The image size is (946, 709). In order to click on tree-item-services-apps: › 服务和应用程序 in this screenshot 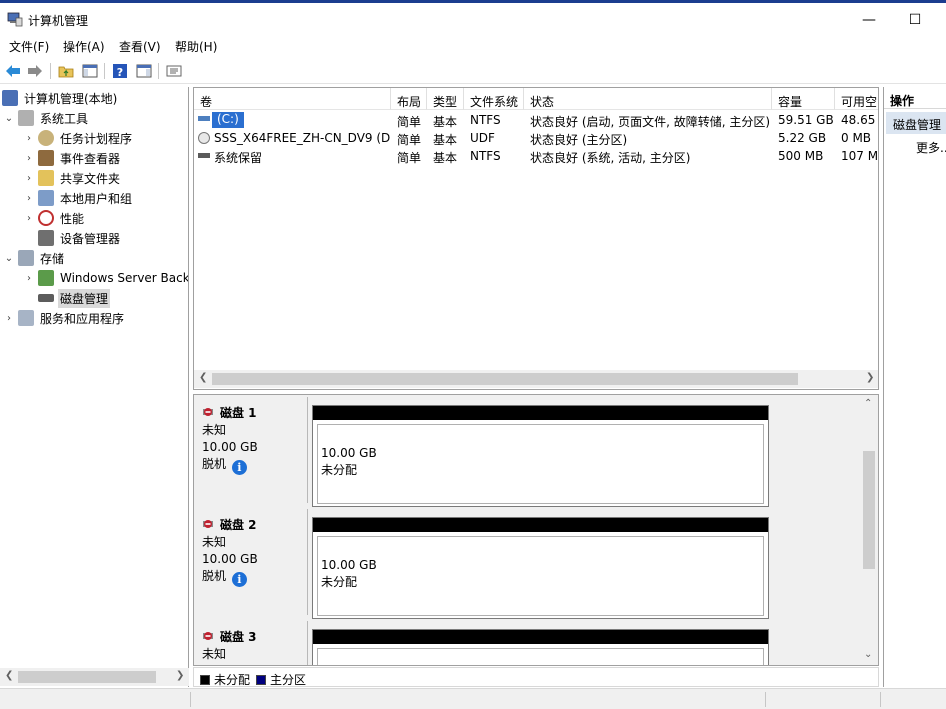, I will do `click(64, 318)`.